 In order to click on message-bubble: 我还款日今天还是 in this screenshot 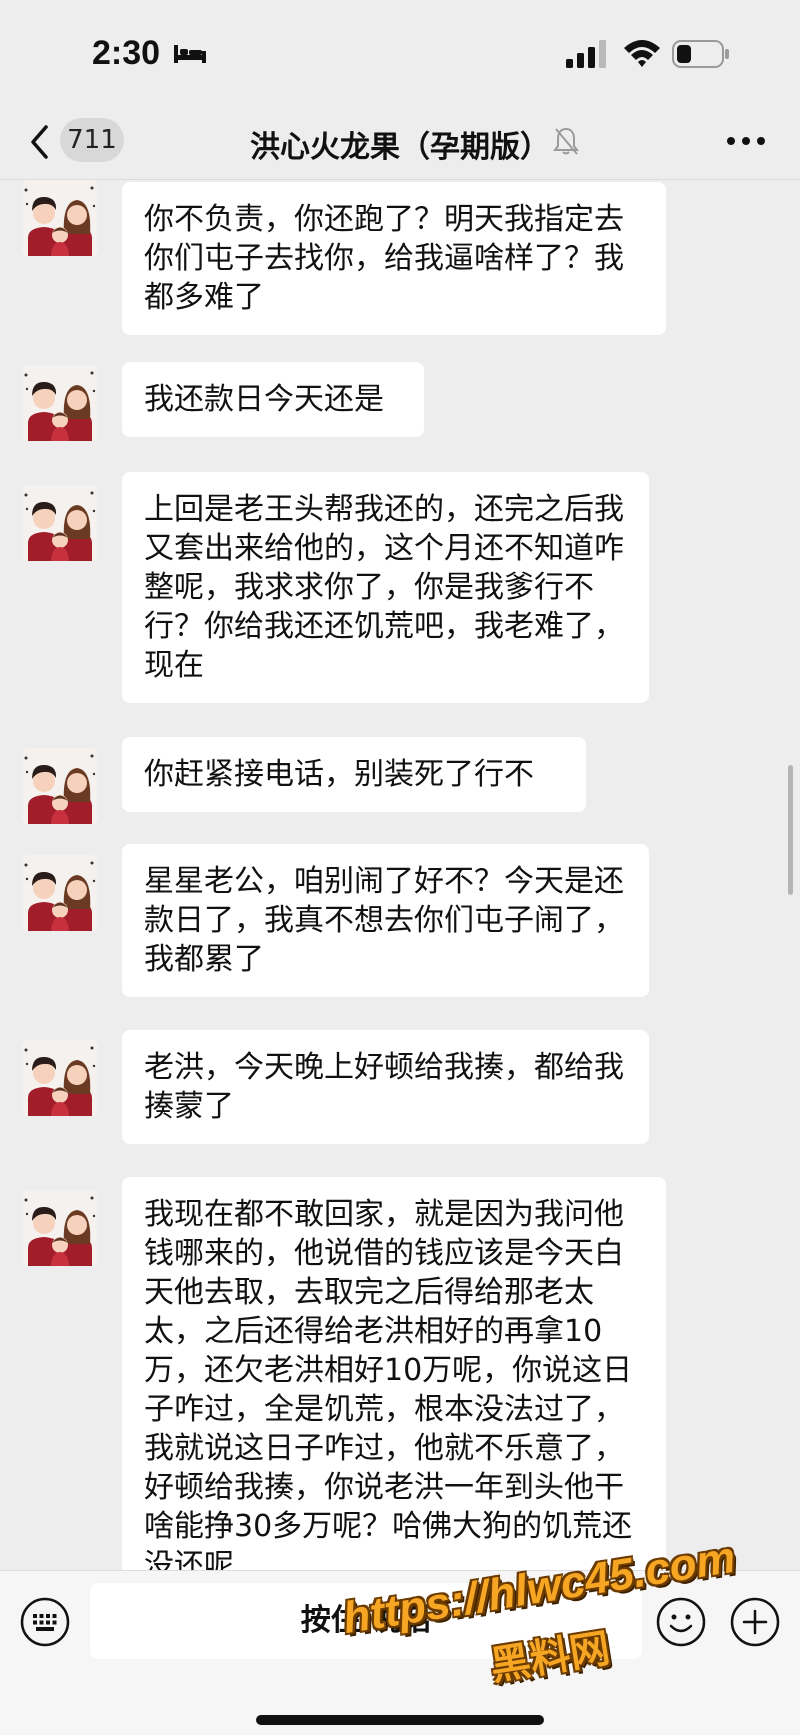, I will do `click(273, 399)`.